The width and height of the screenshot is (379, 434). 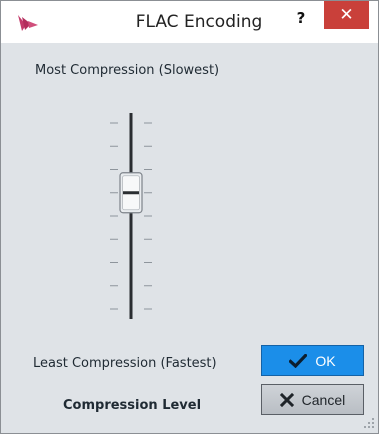 I want to click on ok-button: OK, so click(x=312, y=360).